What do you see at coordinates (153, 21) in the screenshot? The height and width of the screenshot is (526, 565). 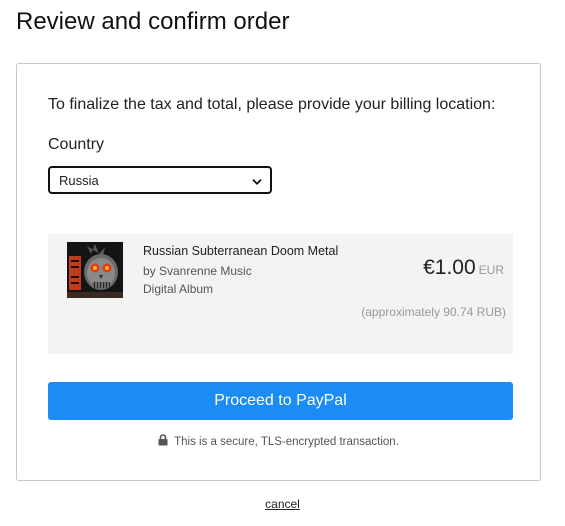 I see `page-title: Review and confirm order` at bounding box center [153, 21].